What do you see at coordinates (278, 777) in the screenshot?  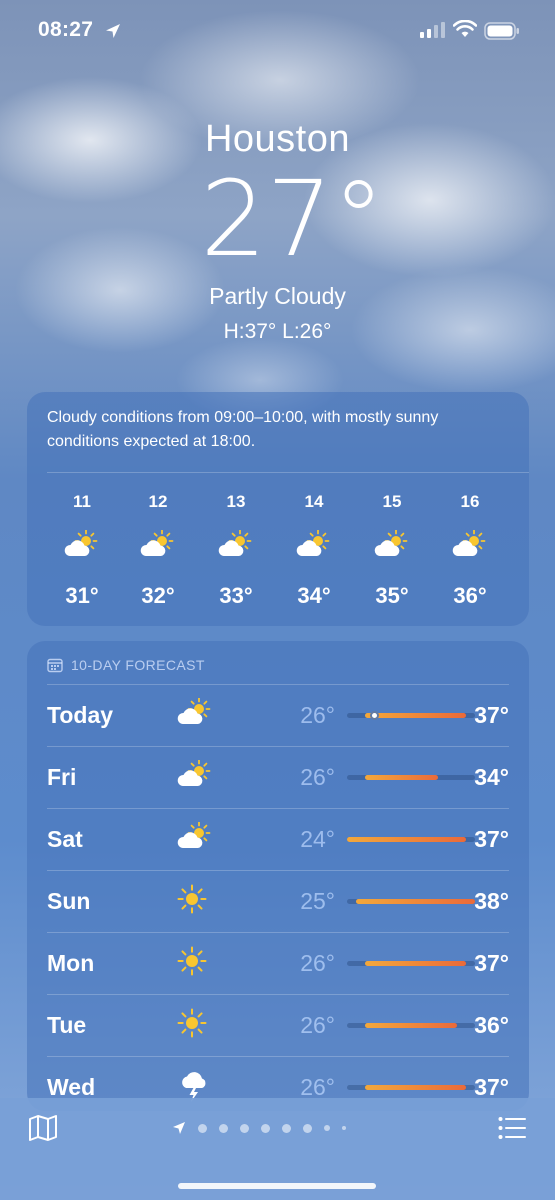 I see `forecast-row: Fri 26° 34°` at bounding box center [278, 777].